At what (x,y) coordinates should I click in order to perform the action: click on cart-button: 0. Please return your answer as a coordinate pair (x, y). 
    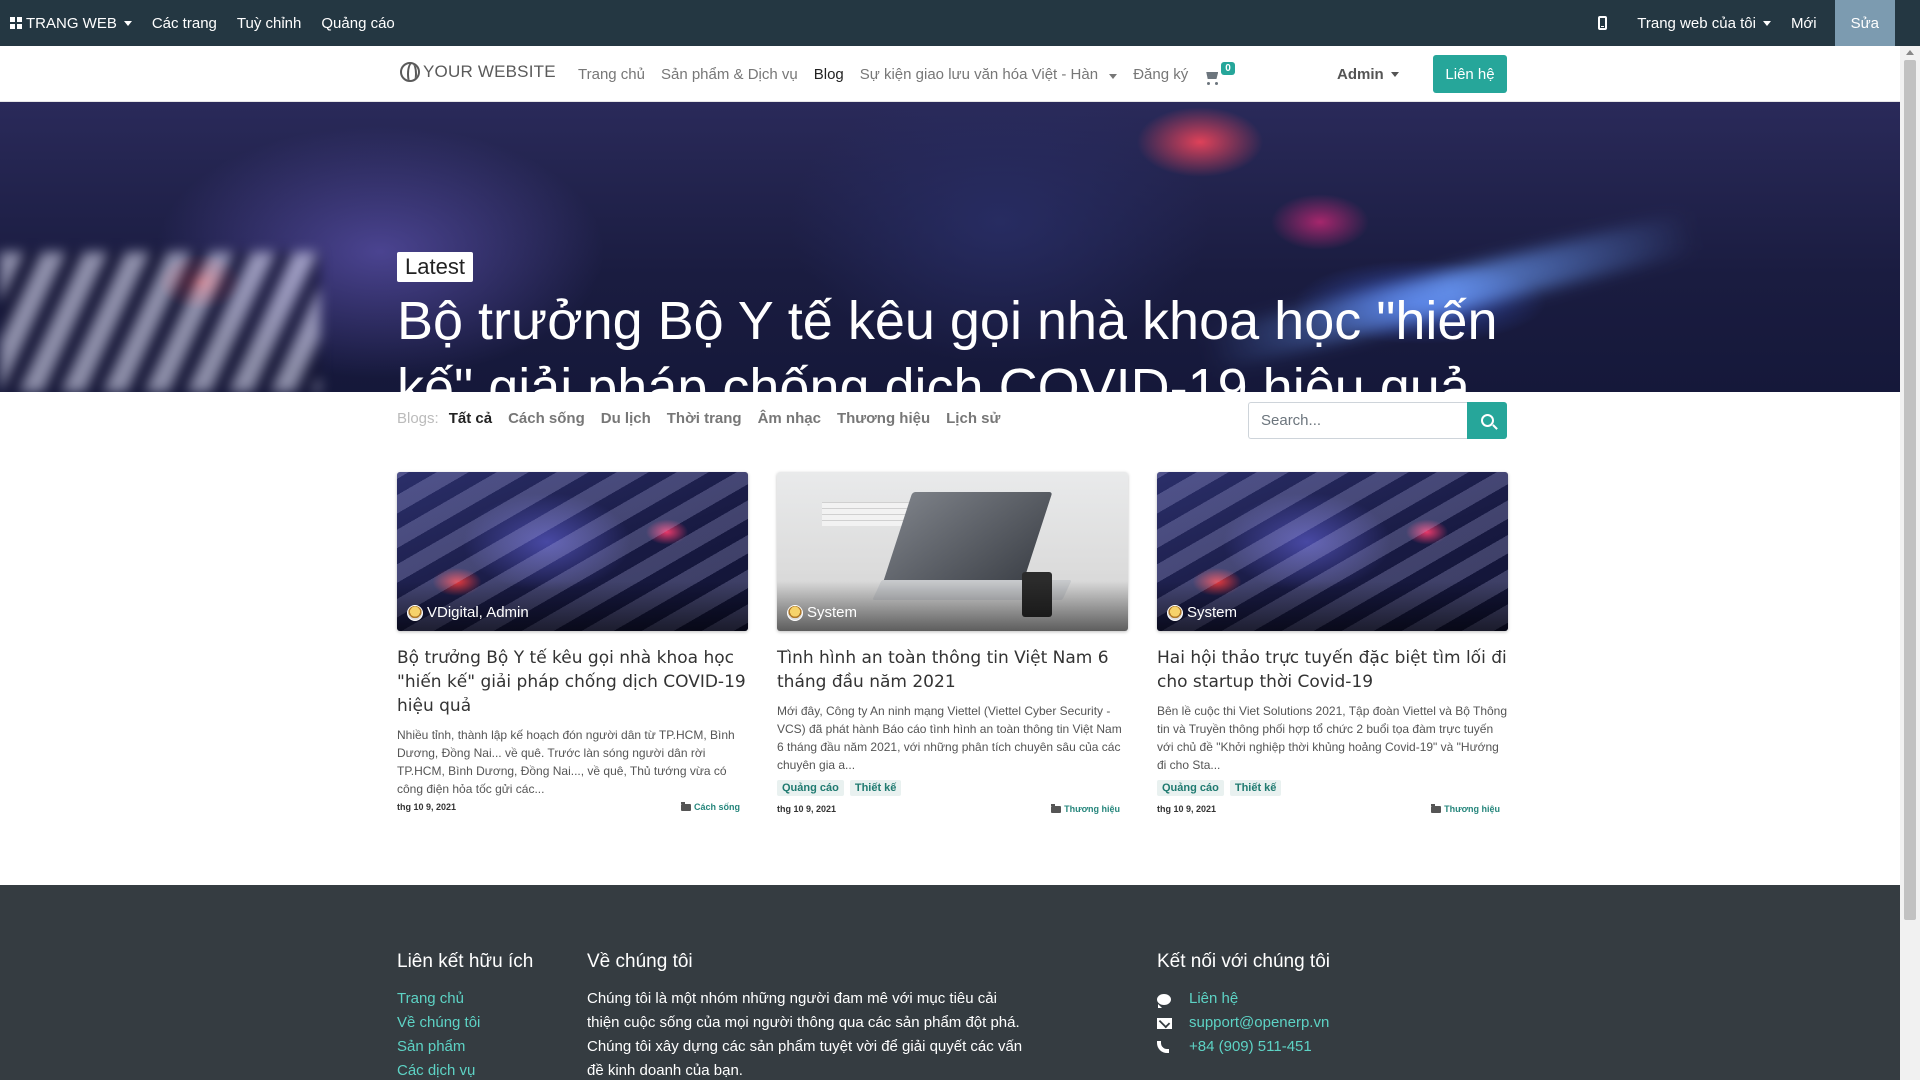
    Looking at the image, I should click on (1219, 73).